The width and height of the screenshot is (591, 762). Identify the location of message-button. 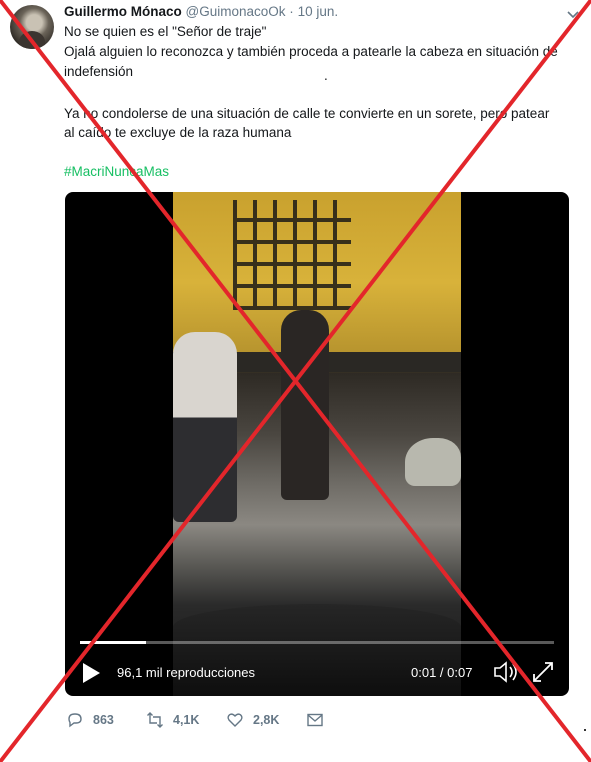
(319, 720).